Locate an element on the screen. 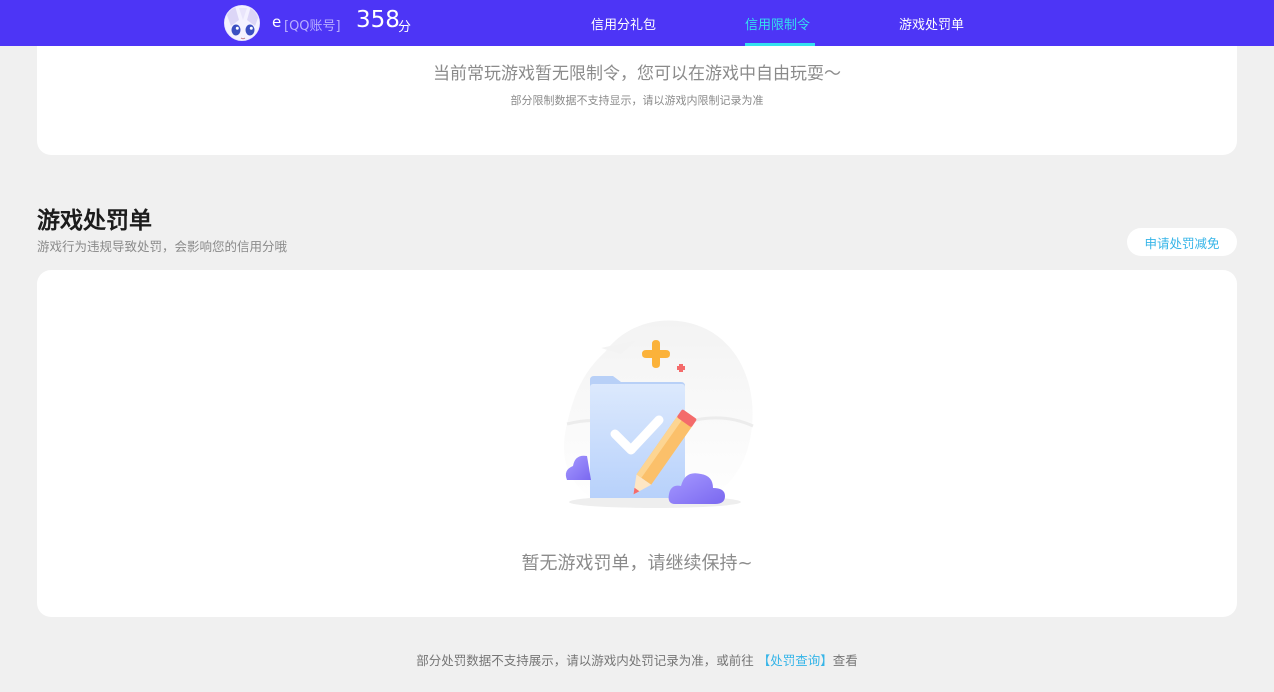  empty-penalty-folder-pencil-icon is located at coordinates (658, 416).